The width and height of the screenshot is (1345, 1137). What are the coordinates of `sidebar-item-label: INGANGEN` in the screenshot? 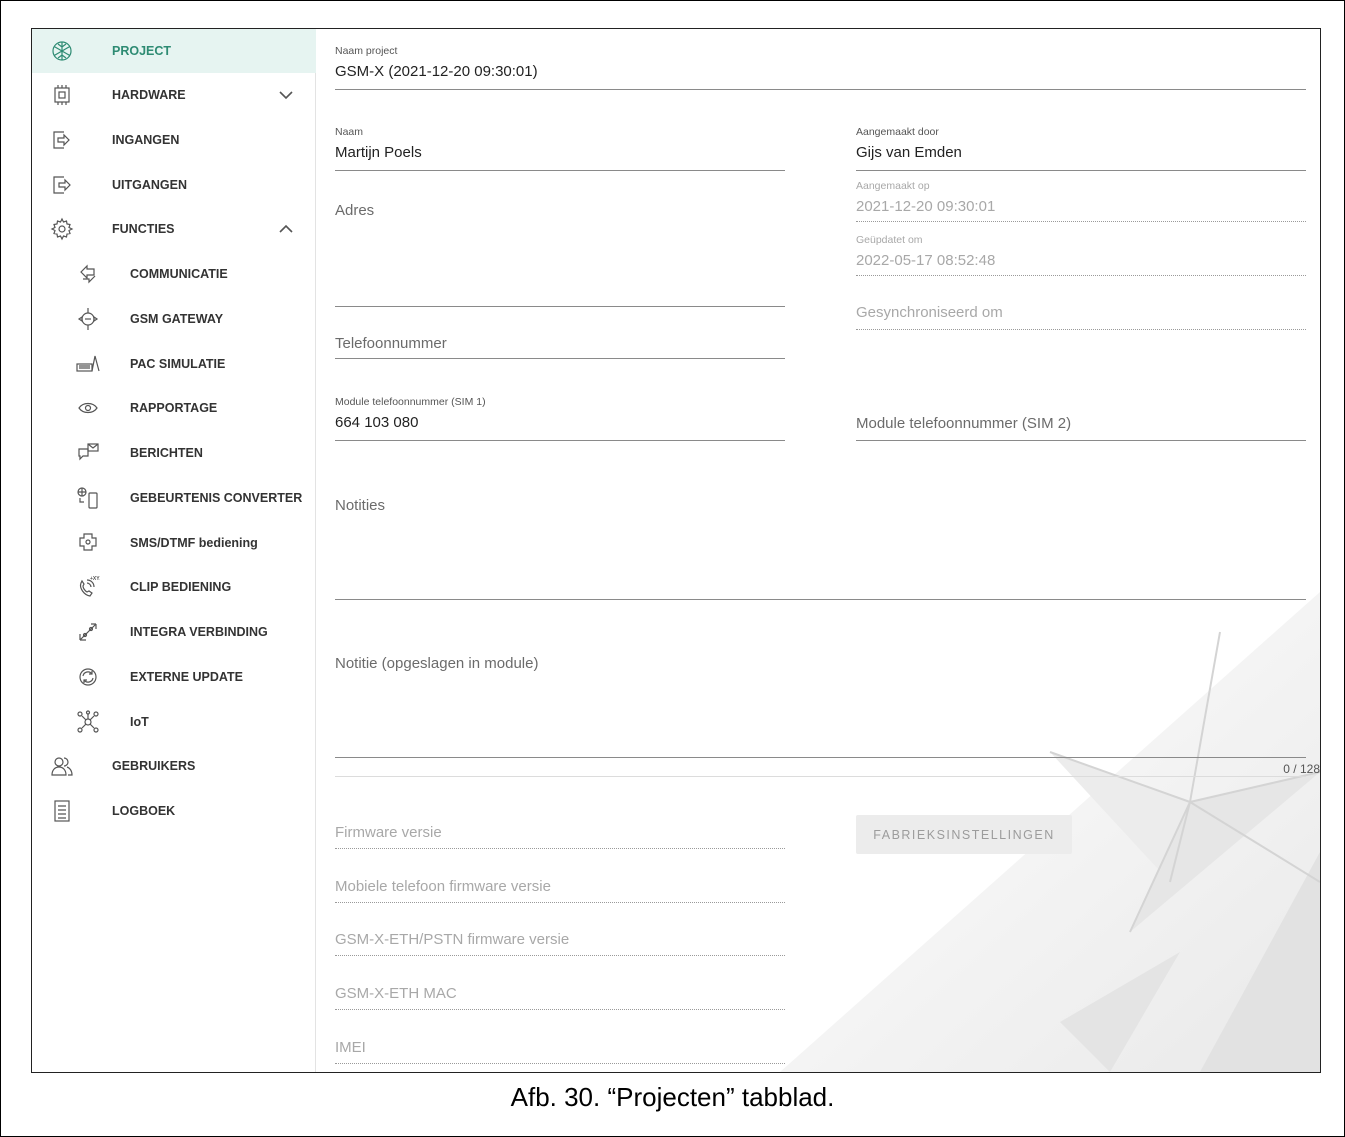 It's located at (146, 140).